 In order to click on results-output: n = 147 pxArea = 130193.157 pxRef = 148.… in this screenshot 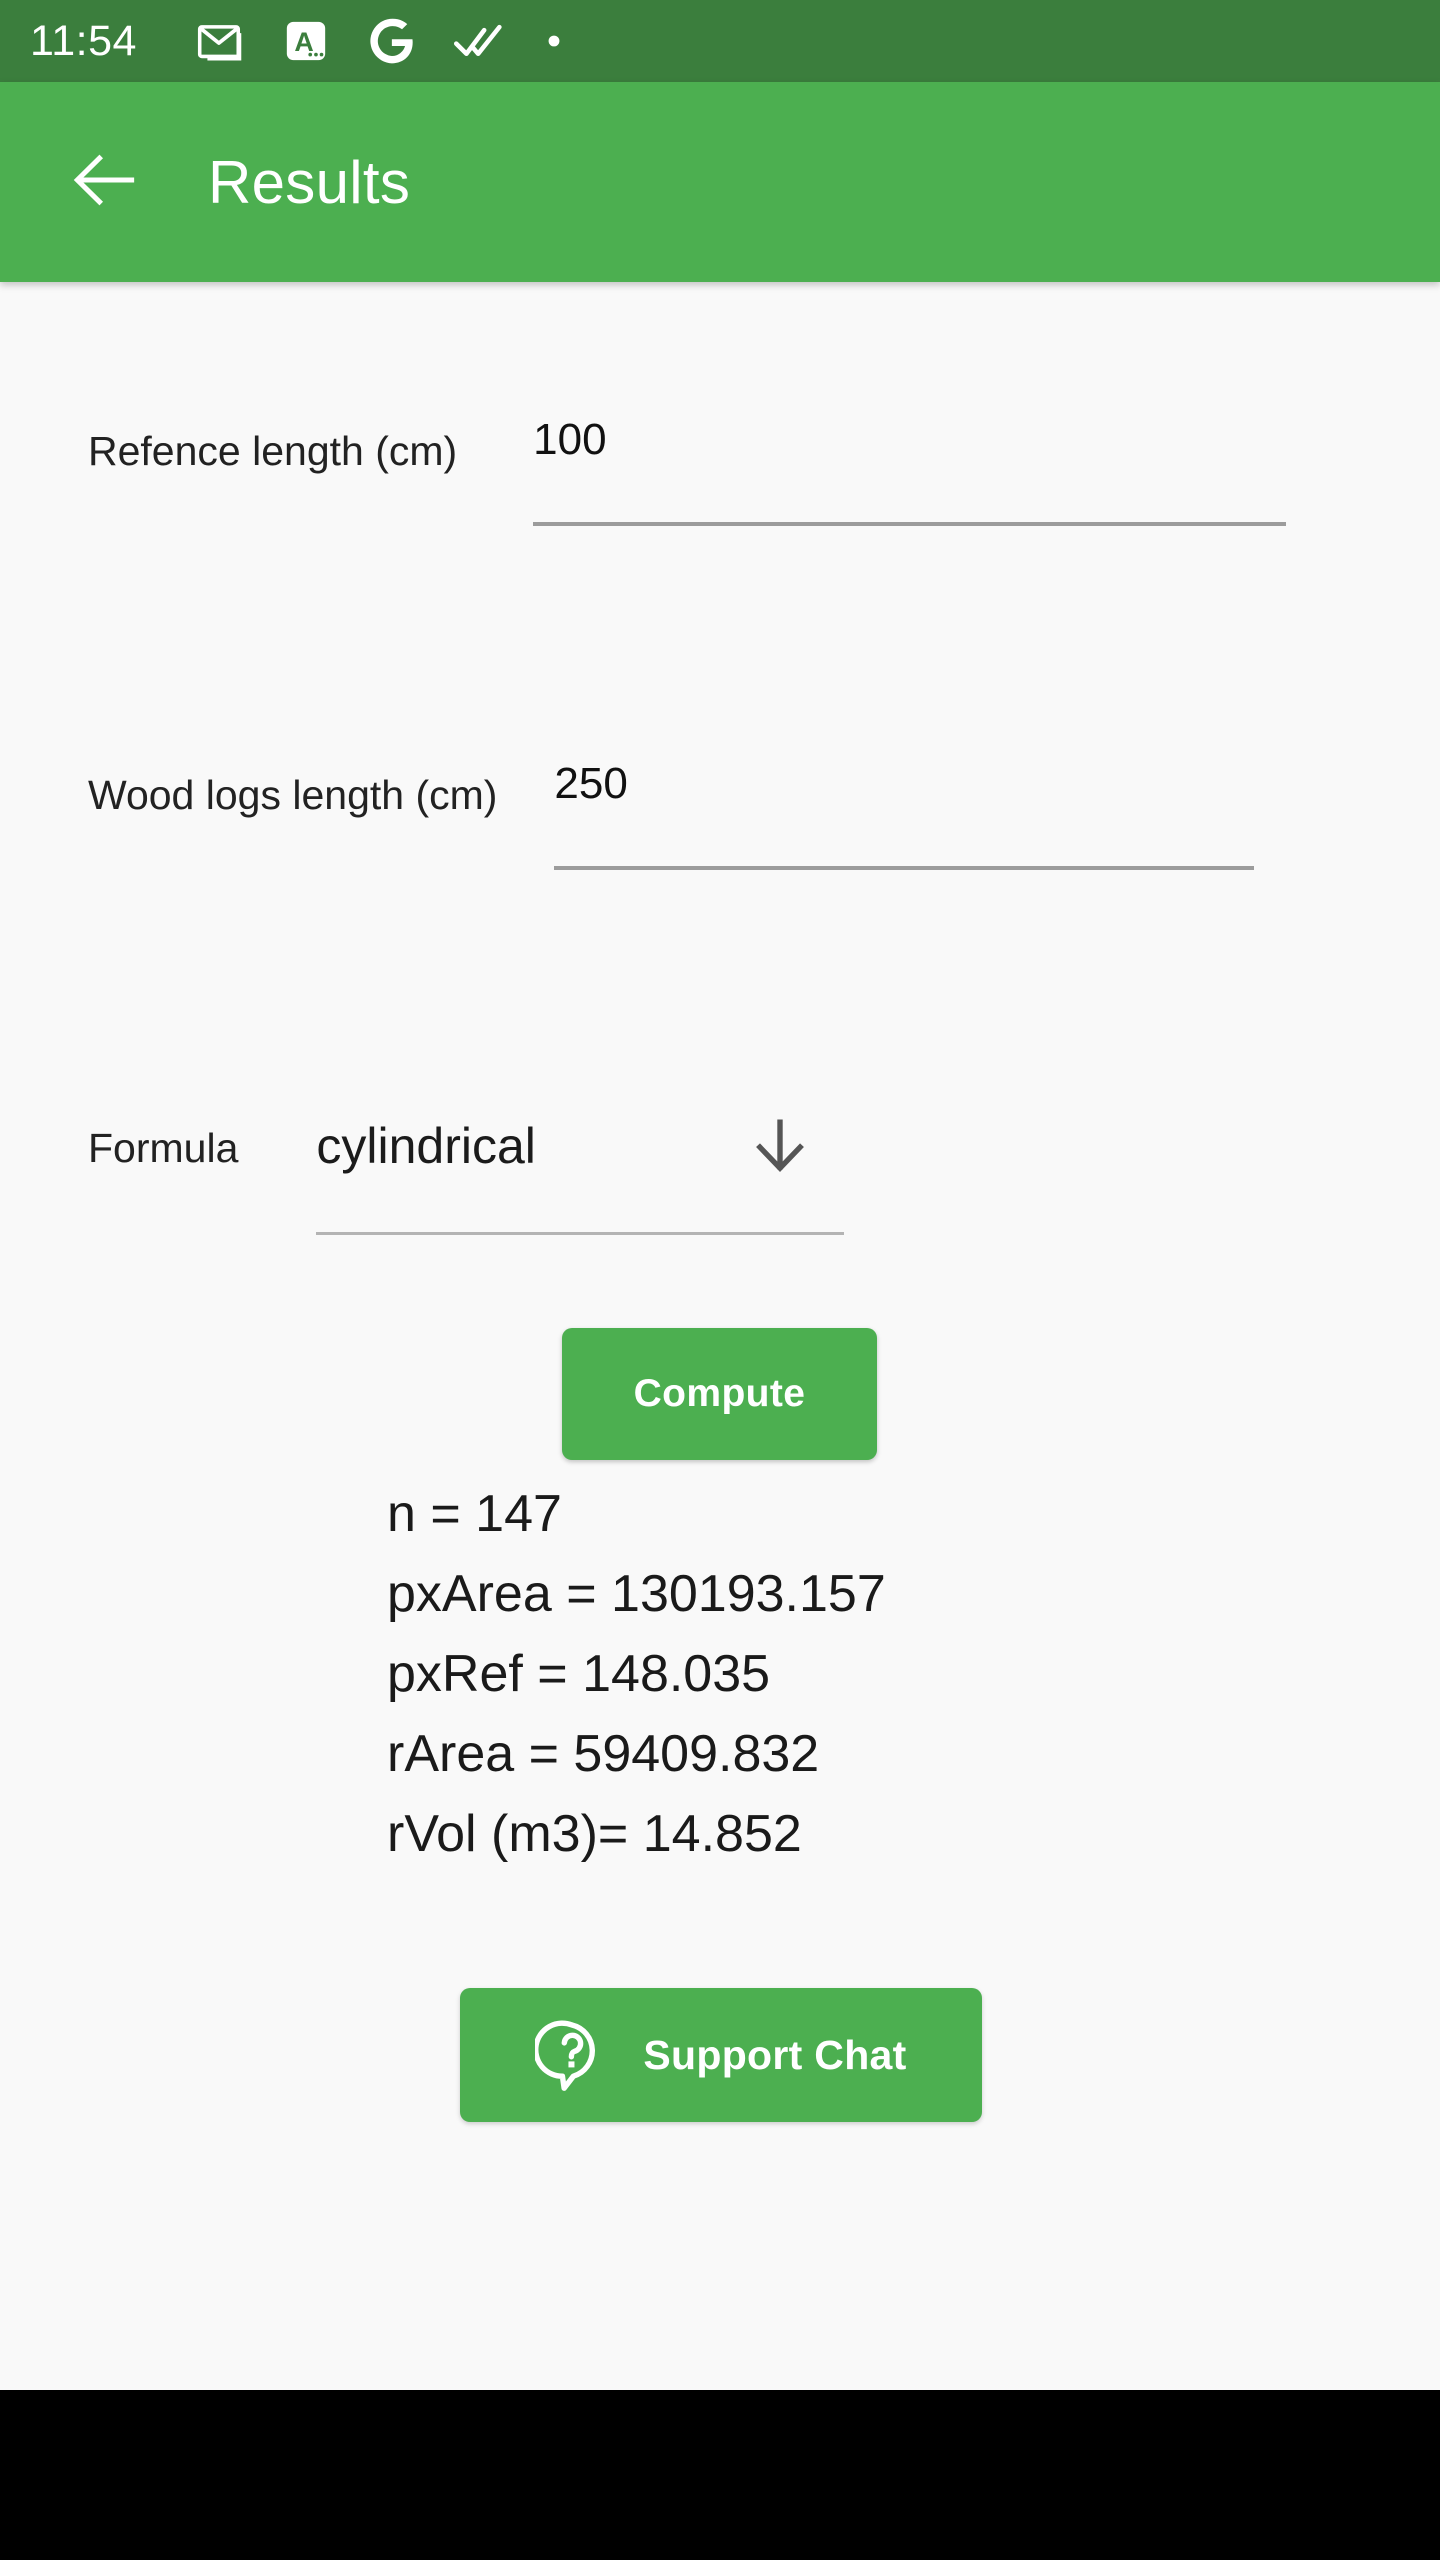, I will do `click(636, 1674)`.